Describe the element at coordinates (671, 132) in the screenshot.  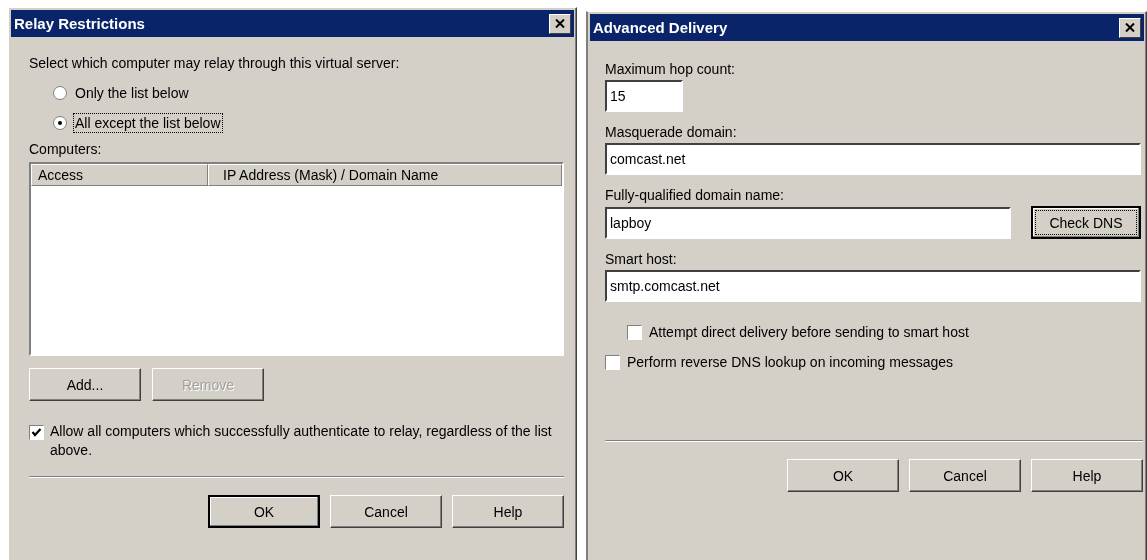
I see `field-label: Masquerade domain:` at that location.